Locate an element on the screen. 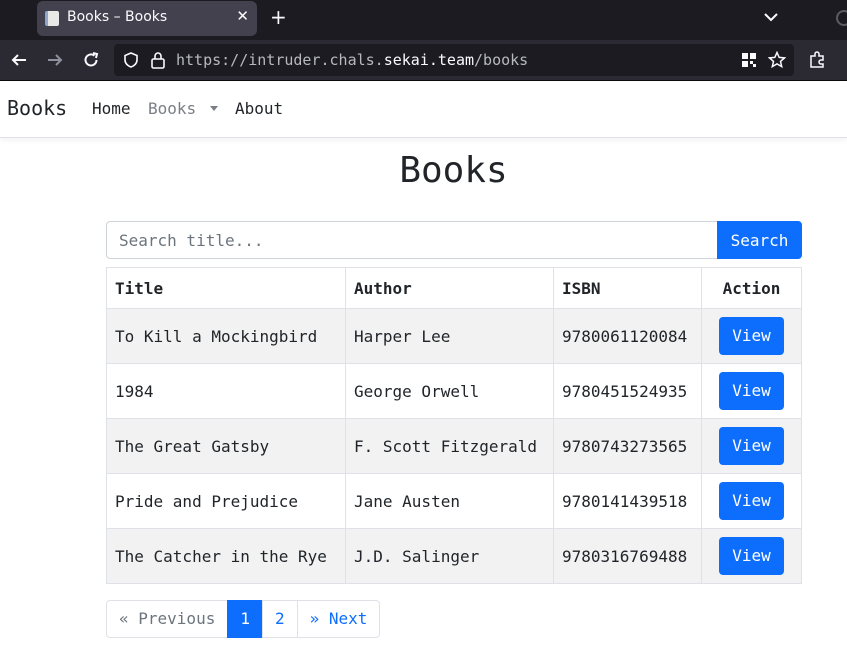 This screenshot has width=847, height=661. chevron-down-icon is located at coordinates (771, 17).